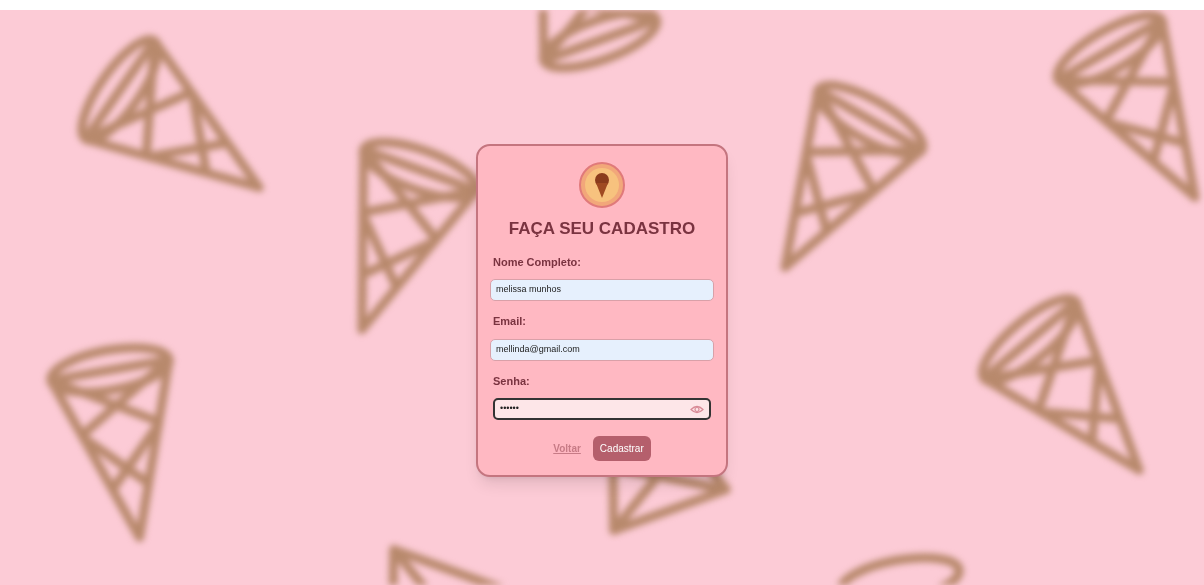 This screenshot has height=585, width=1204. Describe the element at coordinates (537, 262) in the screenshot. I see `field-label: Nome Completo:` at that location.